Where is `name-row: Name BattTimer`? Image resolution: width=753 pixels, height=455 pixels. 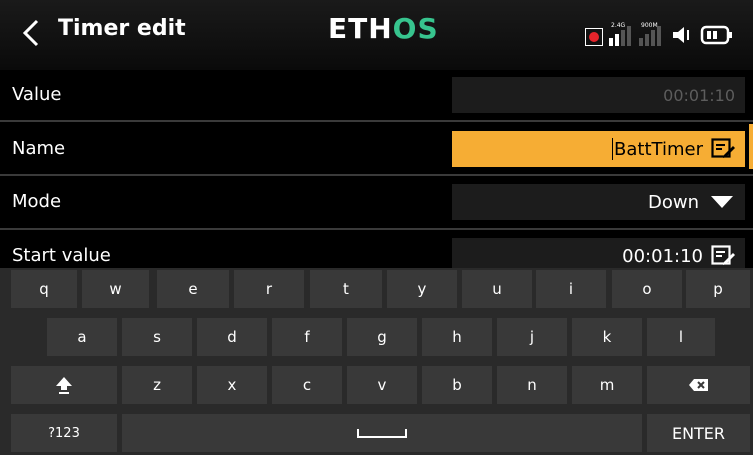 name-row: Name BattTimer is located at coordinates (376, 149).